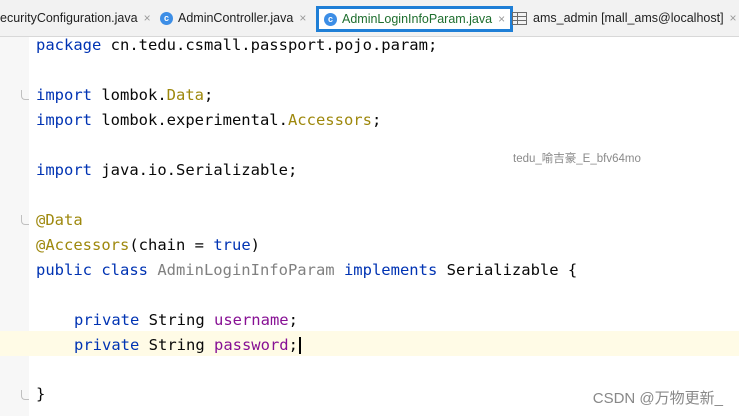 This screenshot has width=739, height=416. I want to click on tab-admin-controller: c AdminController.java ×, so click(233, 18).